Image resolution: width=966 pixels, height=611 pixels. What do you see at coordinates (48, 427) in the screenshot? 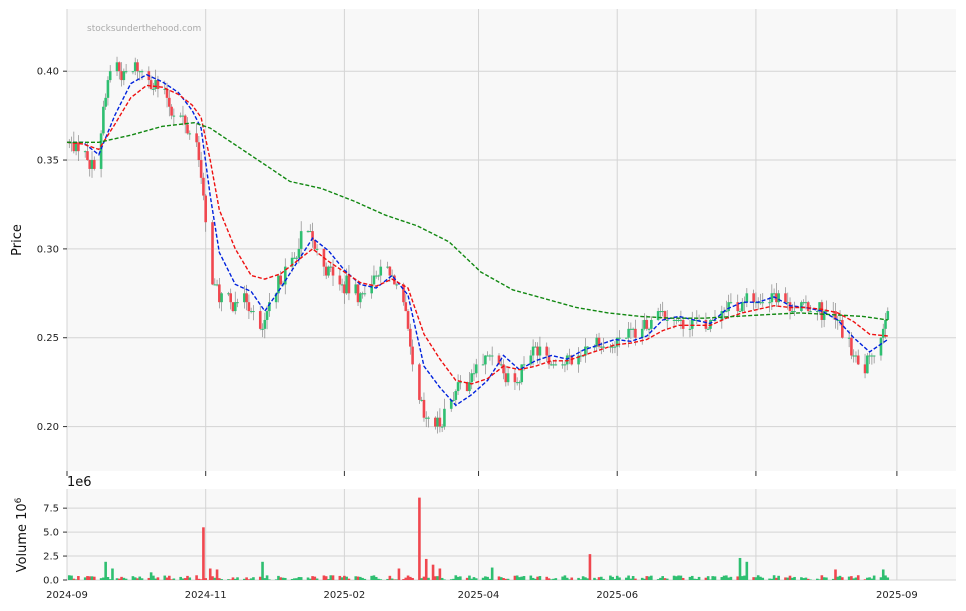
I see `price-tick-label: 0.20` at bounding box center [48, 427].